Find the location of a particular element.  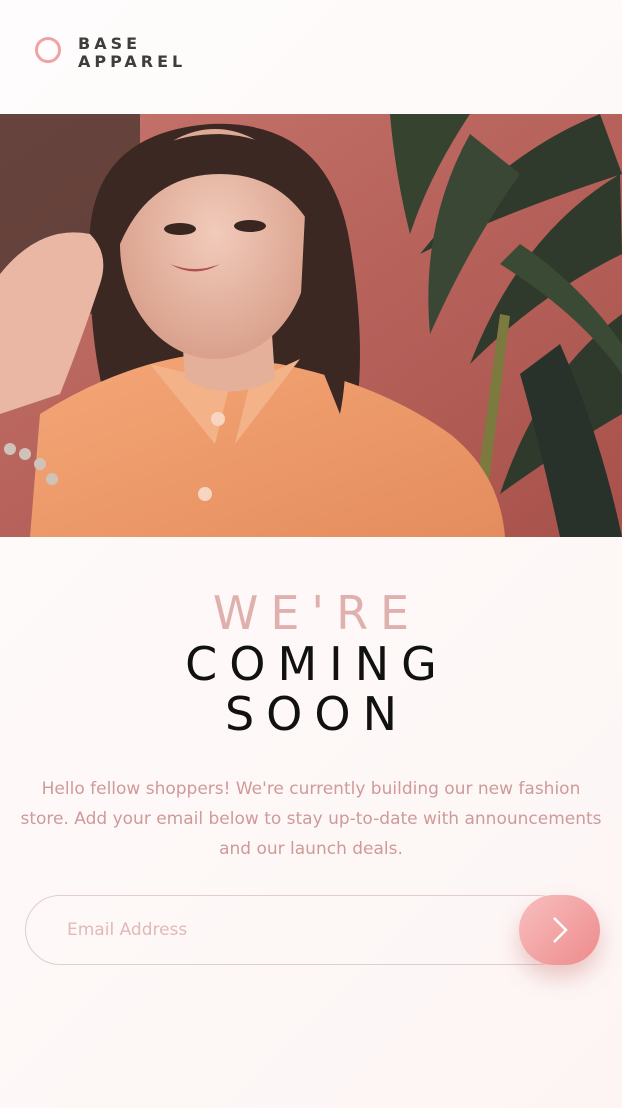

arrow-right-icon is located at coordinates (560, 930).